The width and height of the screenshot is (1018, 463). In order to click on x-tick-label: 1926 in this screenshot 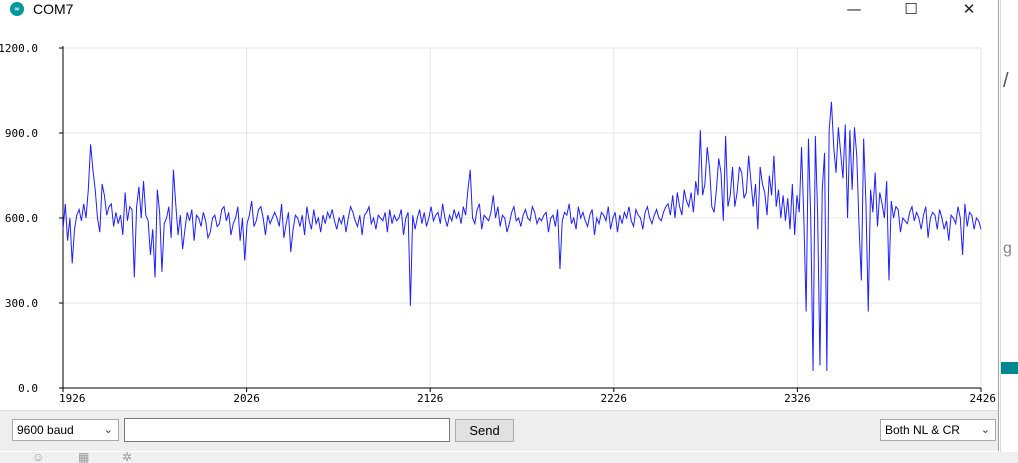, I will do `click(72, 398)`.